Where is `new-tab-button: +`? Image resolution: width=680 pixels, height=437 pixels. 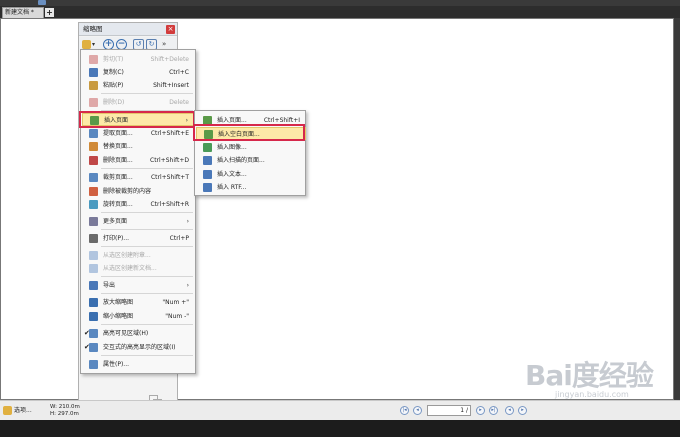 new-tab-button: + is located at coordinates (49, 12).